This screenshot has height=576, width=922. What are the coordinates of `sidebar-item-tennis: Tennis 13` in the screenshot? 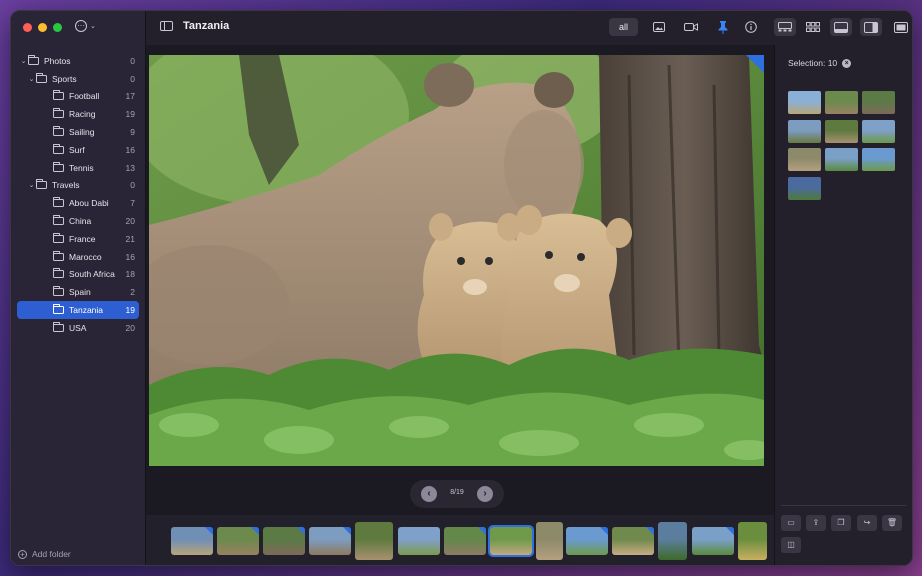 It's located at (78, 168).